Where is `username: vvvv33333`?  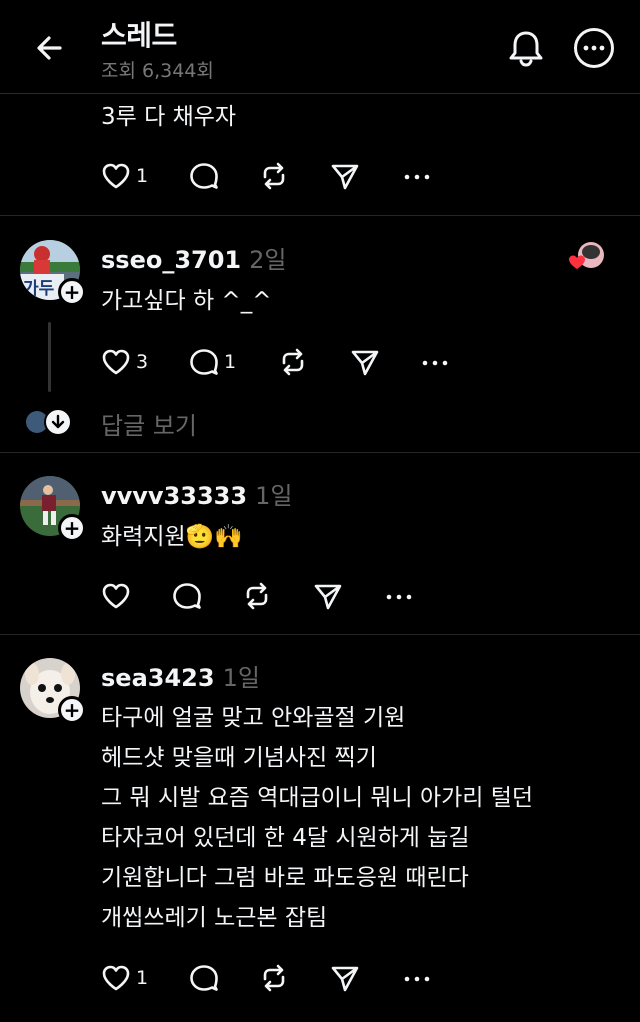 username: vvvv33333 is located at coordinates (174, 496).